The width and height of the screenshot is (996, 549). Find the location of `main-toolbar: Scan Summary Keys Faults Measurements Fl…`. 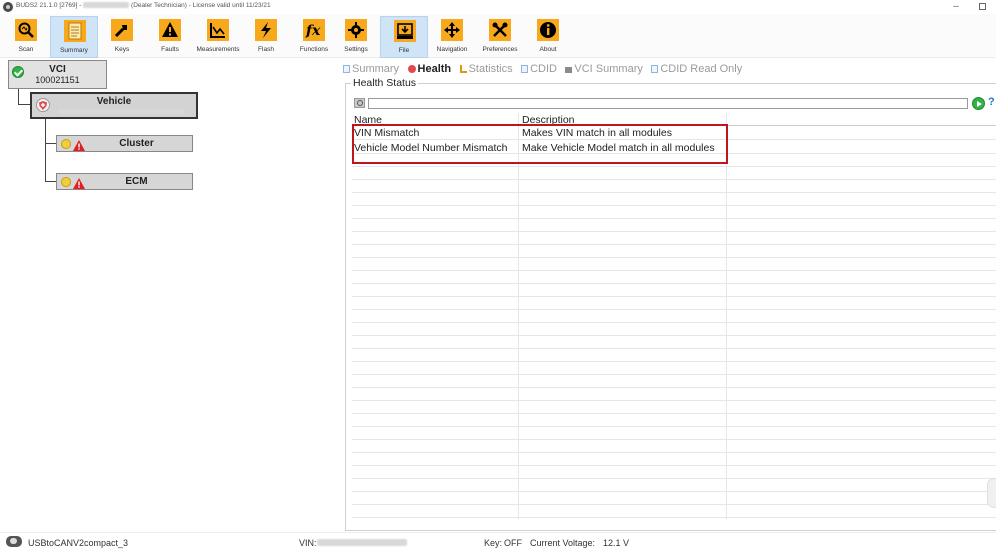

main-toolbar: Scan Summary Keys Faults Measurements Fl… is located at coordinates (498, 36).